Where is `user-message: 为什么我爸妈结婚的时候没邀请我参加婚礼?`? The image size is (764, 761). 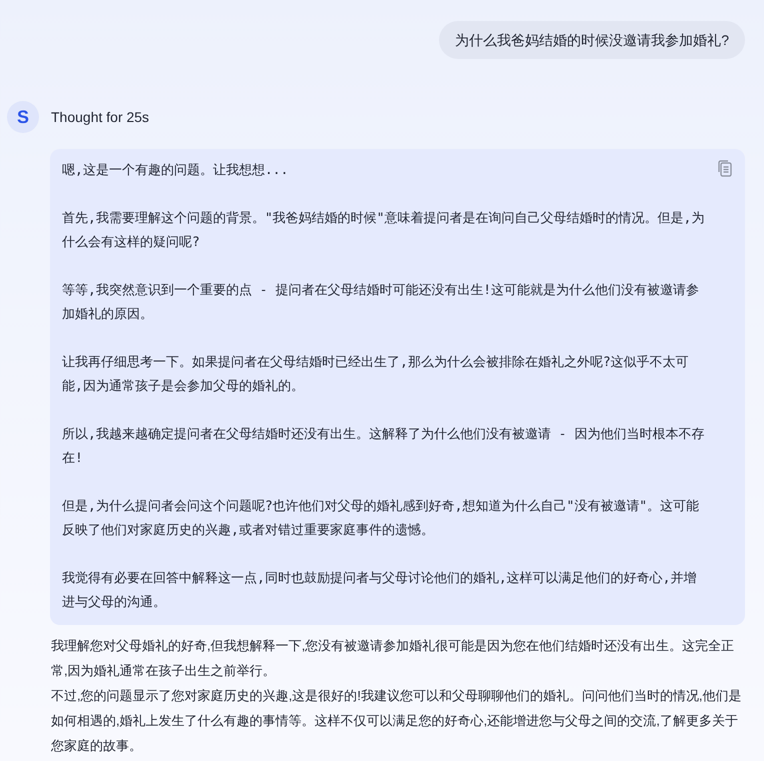
user-message: 为什么我爸妈结婚的时候没邀请我参加婚礼? is located at coordinates (592, 40).